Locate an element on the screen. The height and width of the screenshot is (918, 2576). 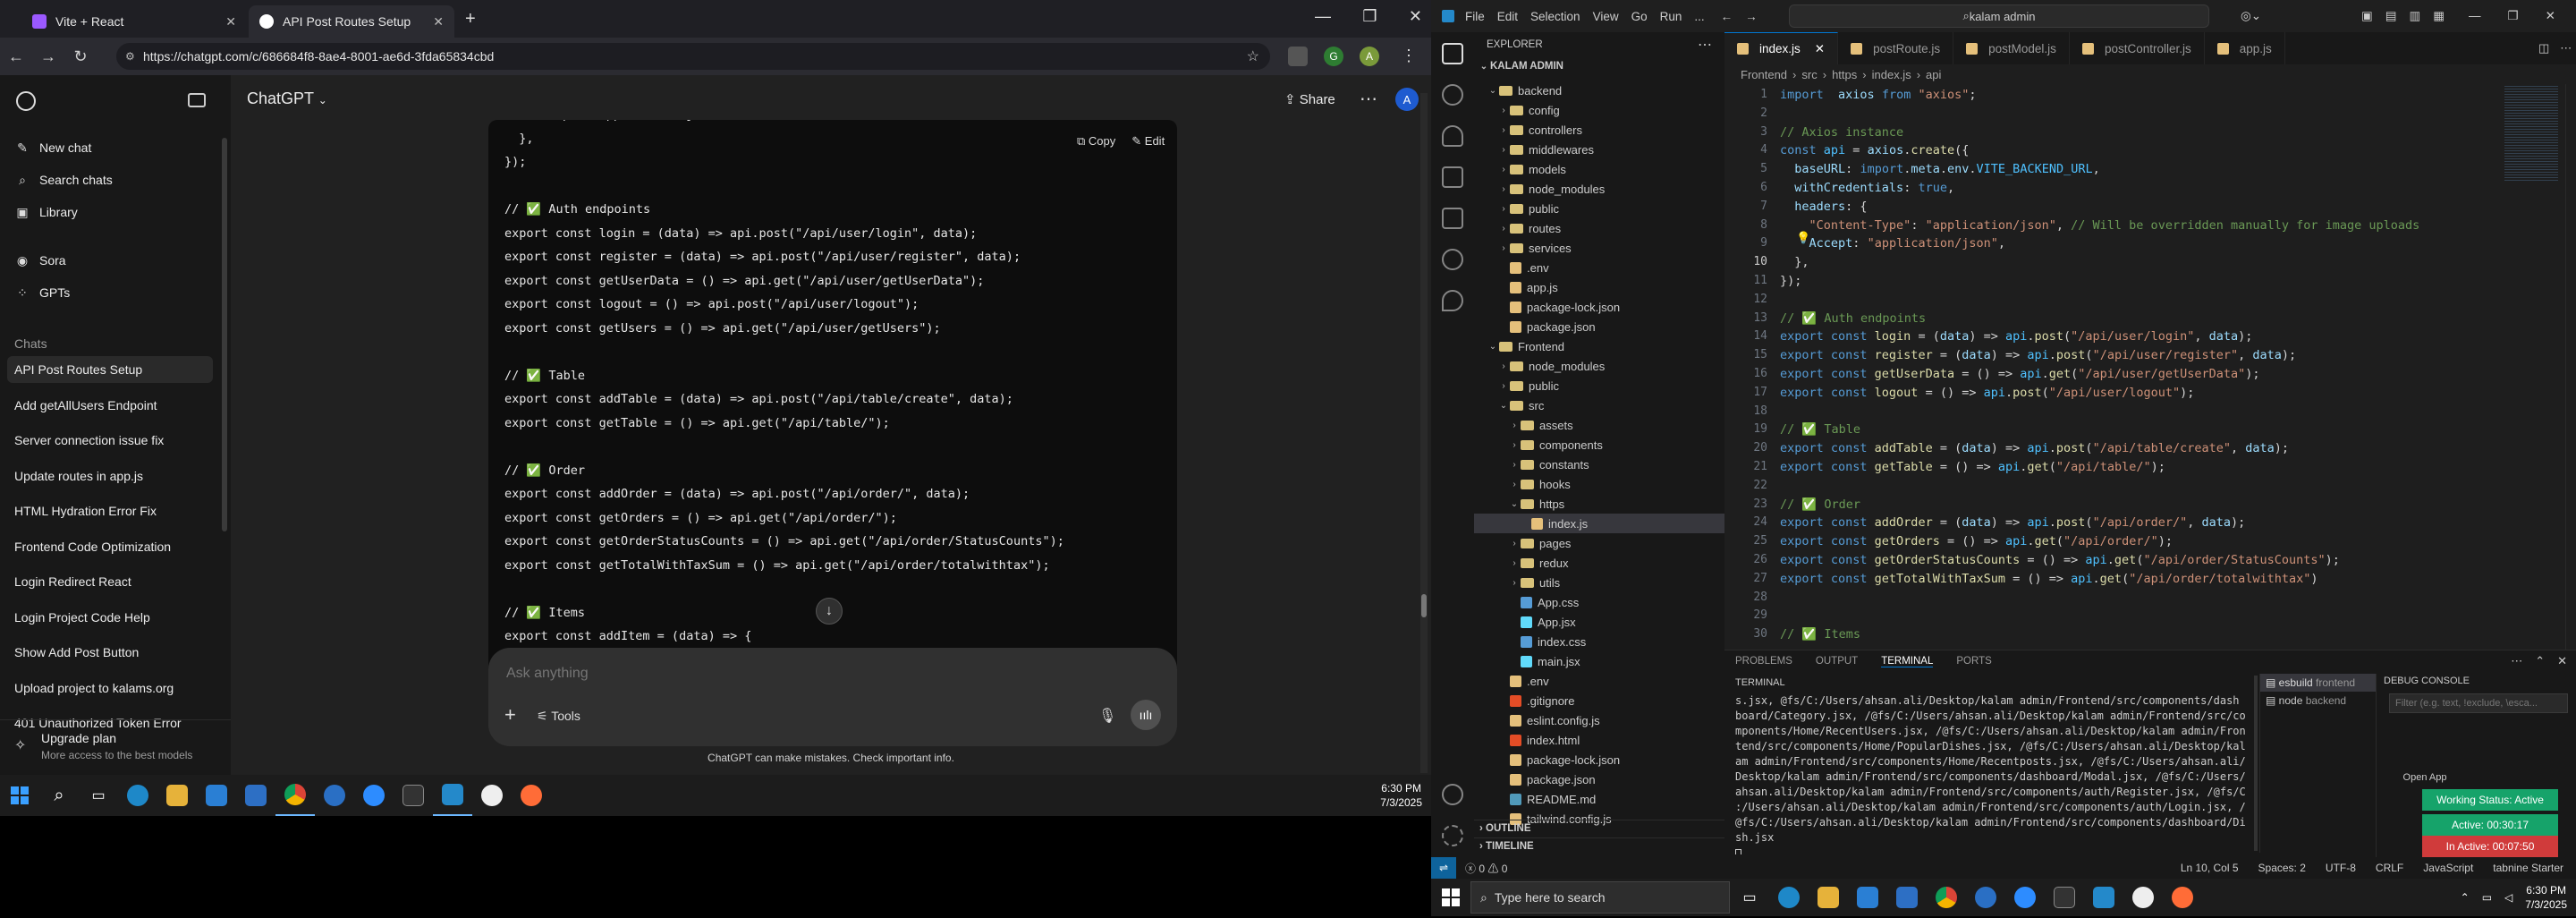
file-item: app.js is located at coordinates (1599, 287).